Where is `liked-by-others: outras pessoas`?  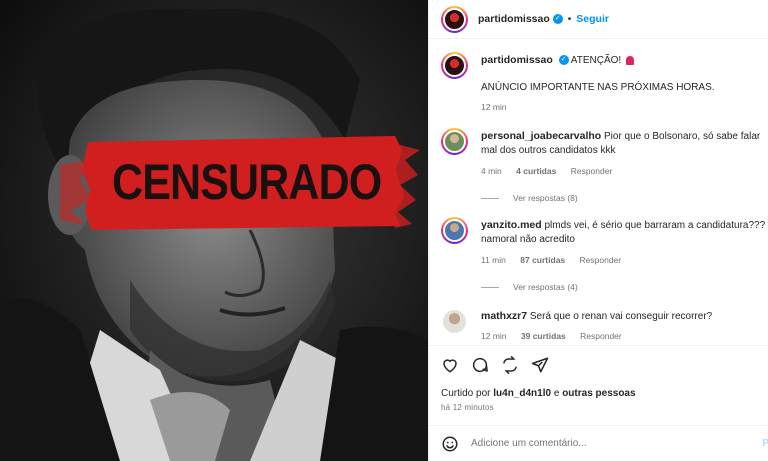
liked-by-others: outras pessoas is located at coordinates (598, 393).